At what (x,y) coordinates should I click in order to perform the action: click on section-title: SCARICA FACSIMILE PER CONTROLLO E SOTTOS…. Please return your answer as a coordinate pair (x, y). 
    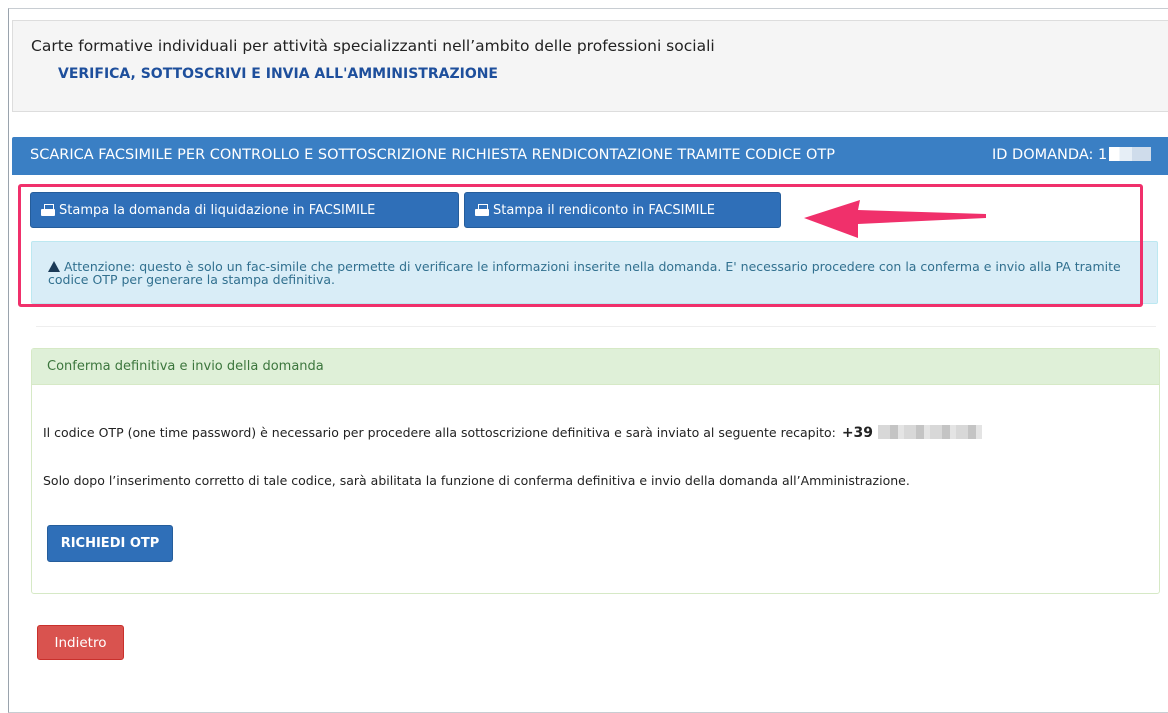
    Looking at the image, I should click on (432, 155).